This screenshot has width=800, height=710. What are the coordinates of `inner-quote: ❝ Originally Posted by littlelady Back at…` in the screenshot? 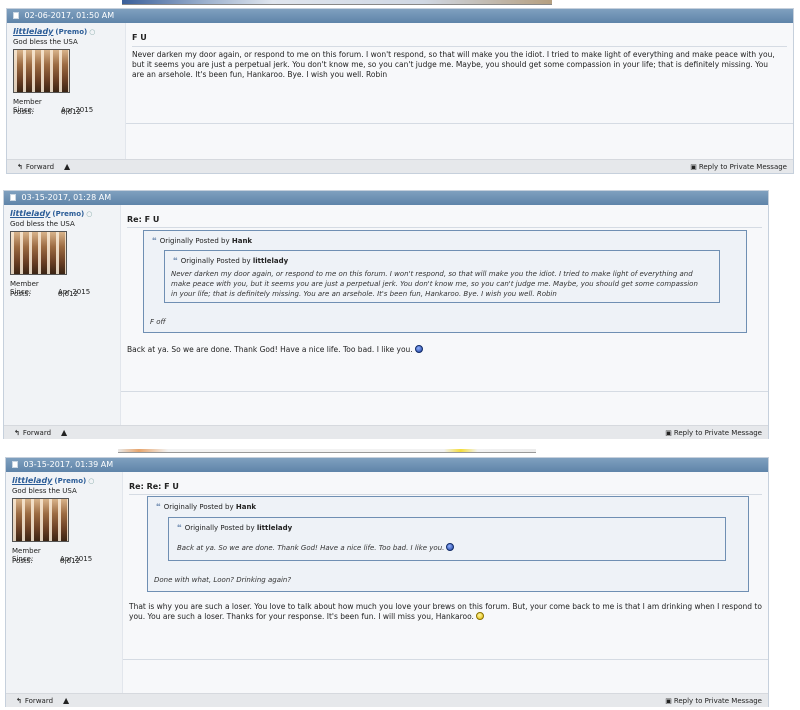 It's located at (447, 539).